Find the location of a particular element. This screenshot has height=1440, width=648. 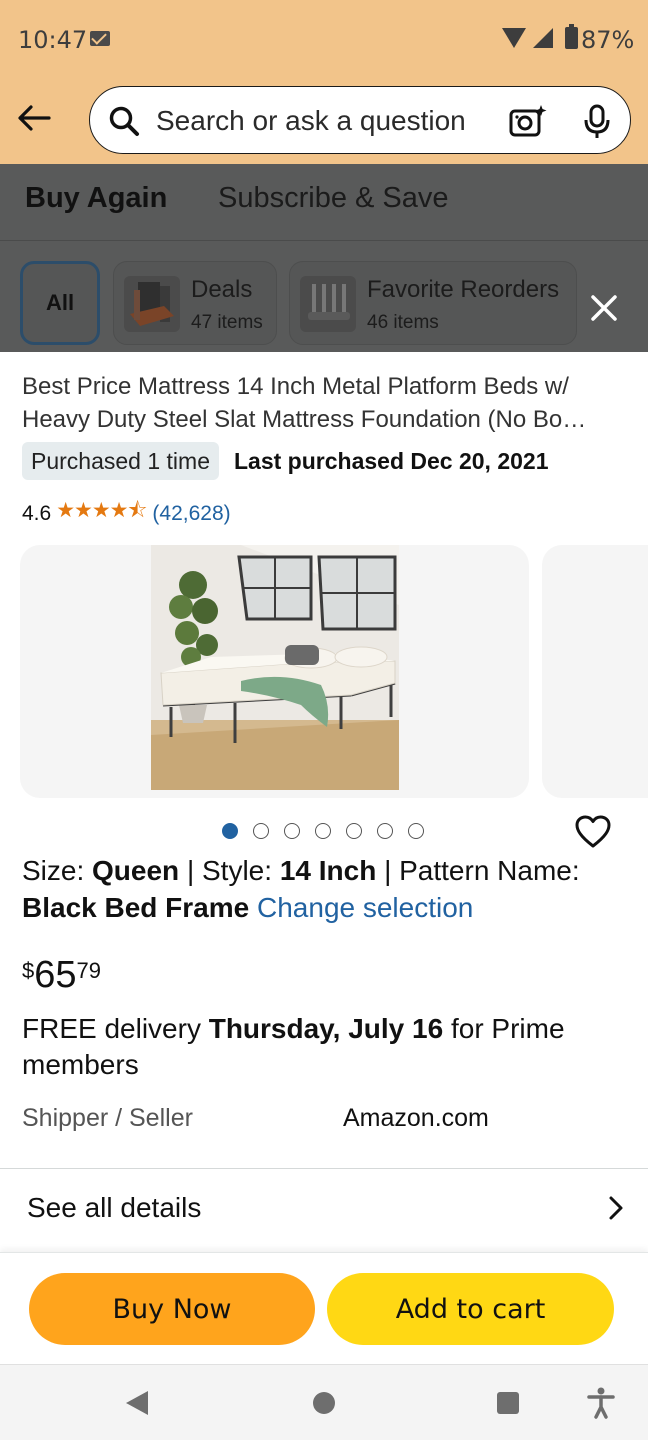

pattern-value: Black Bed Frame is located at coordinates (136, 907).